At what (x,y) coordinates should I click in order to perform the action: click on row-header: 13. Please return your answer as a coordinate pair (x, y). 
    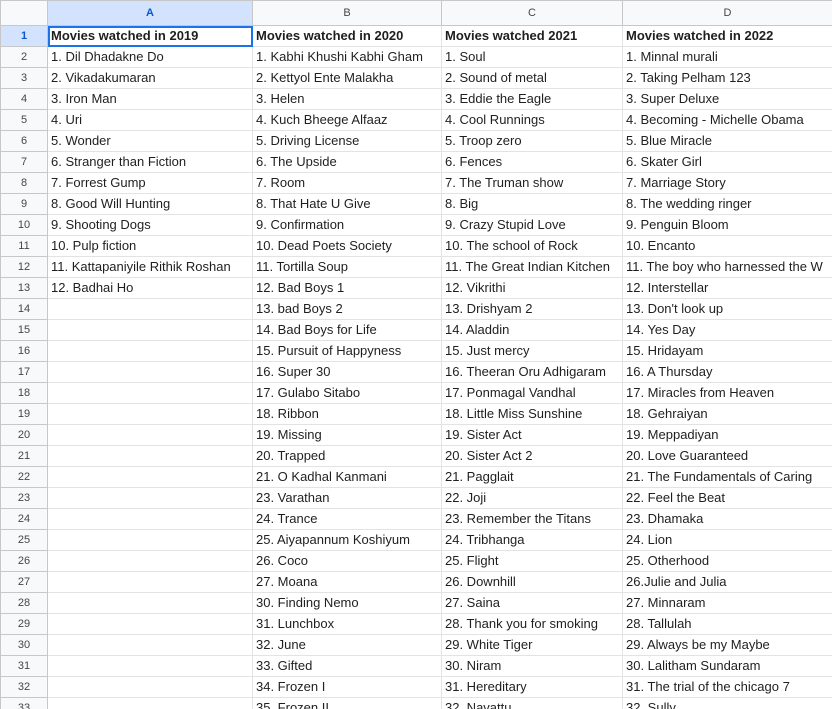
    Looking at the image, I should click on (24, 288).